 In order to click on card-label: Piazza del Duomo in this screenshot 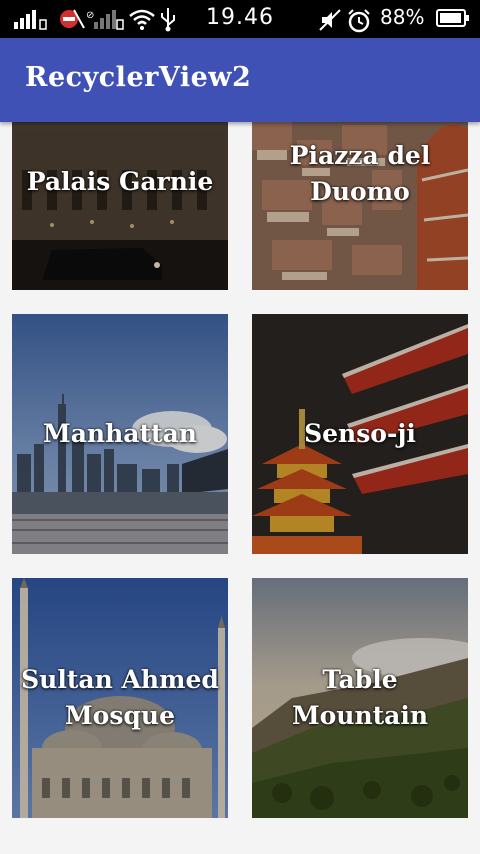, I will do `click(360, 173)`.